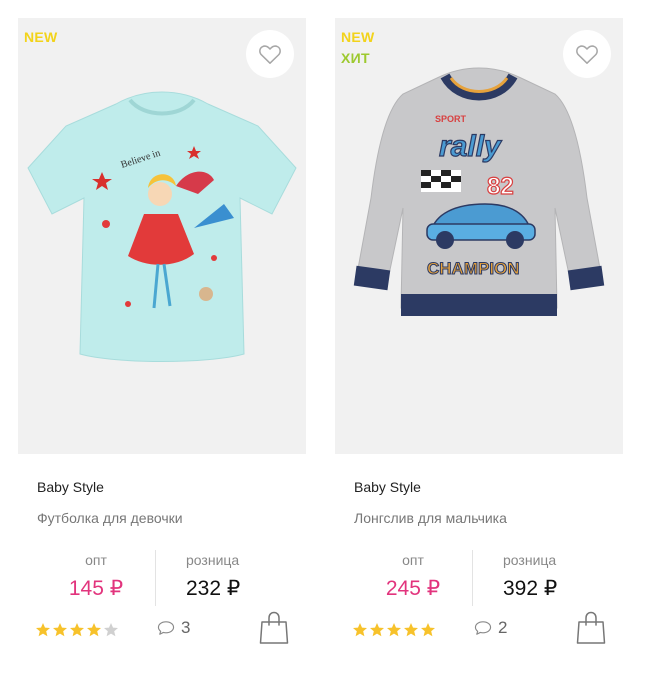 This screenshot has height=687, width=658. I want to click on price-block: опт 145 ₽ розница 232 ₽, so click(162, 578).